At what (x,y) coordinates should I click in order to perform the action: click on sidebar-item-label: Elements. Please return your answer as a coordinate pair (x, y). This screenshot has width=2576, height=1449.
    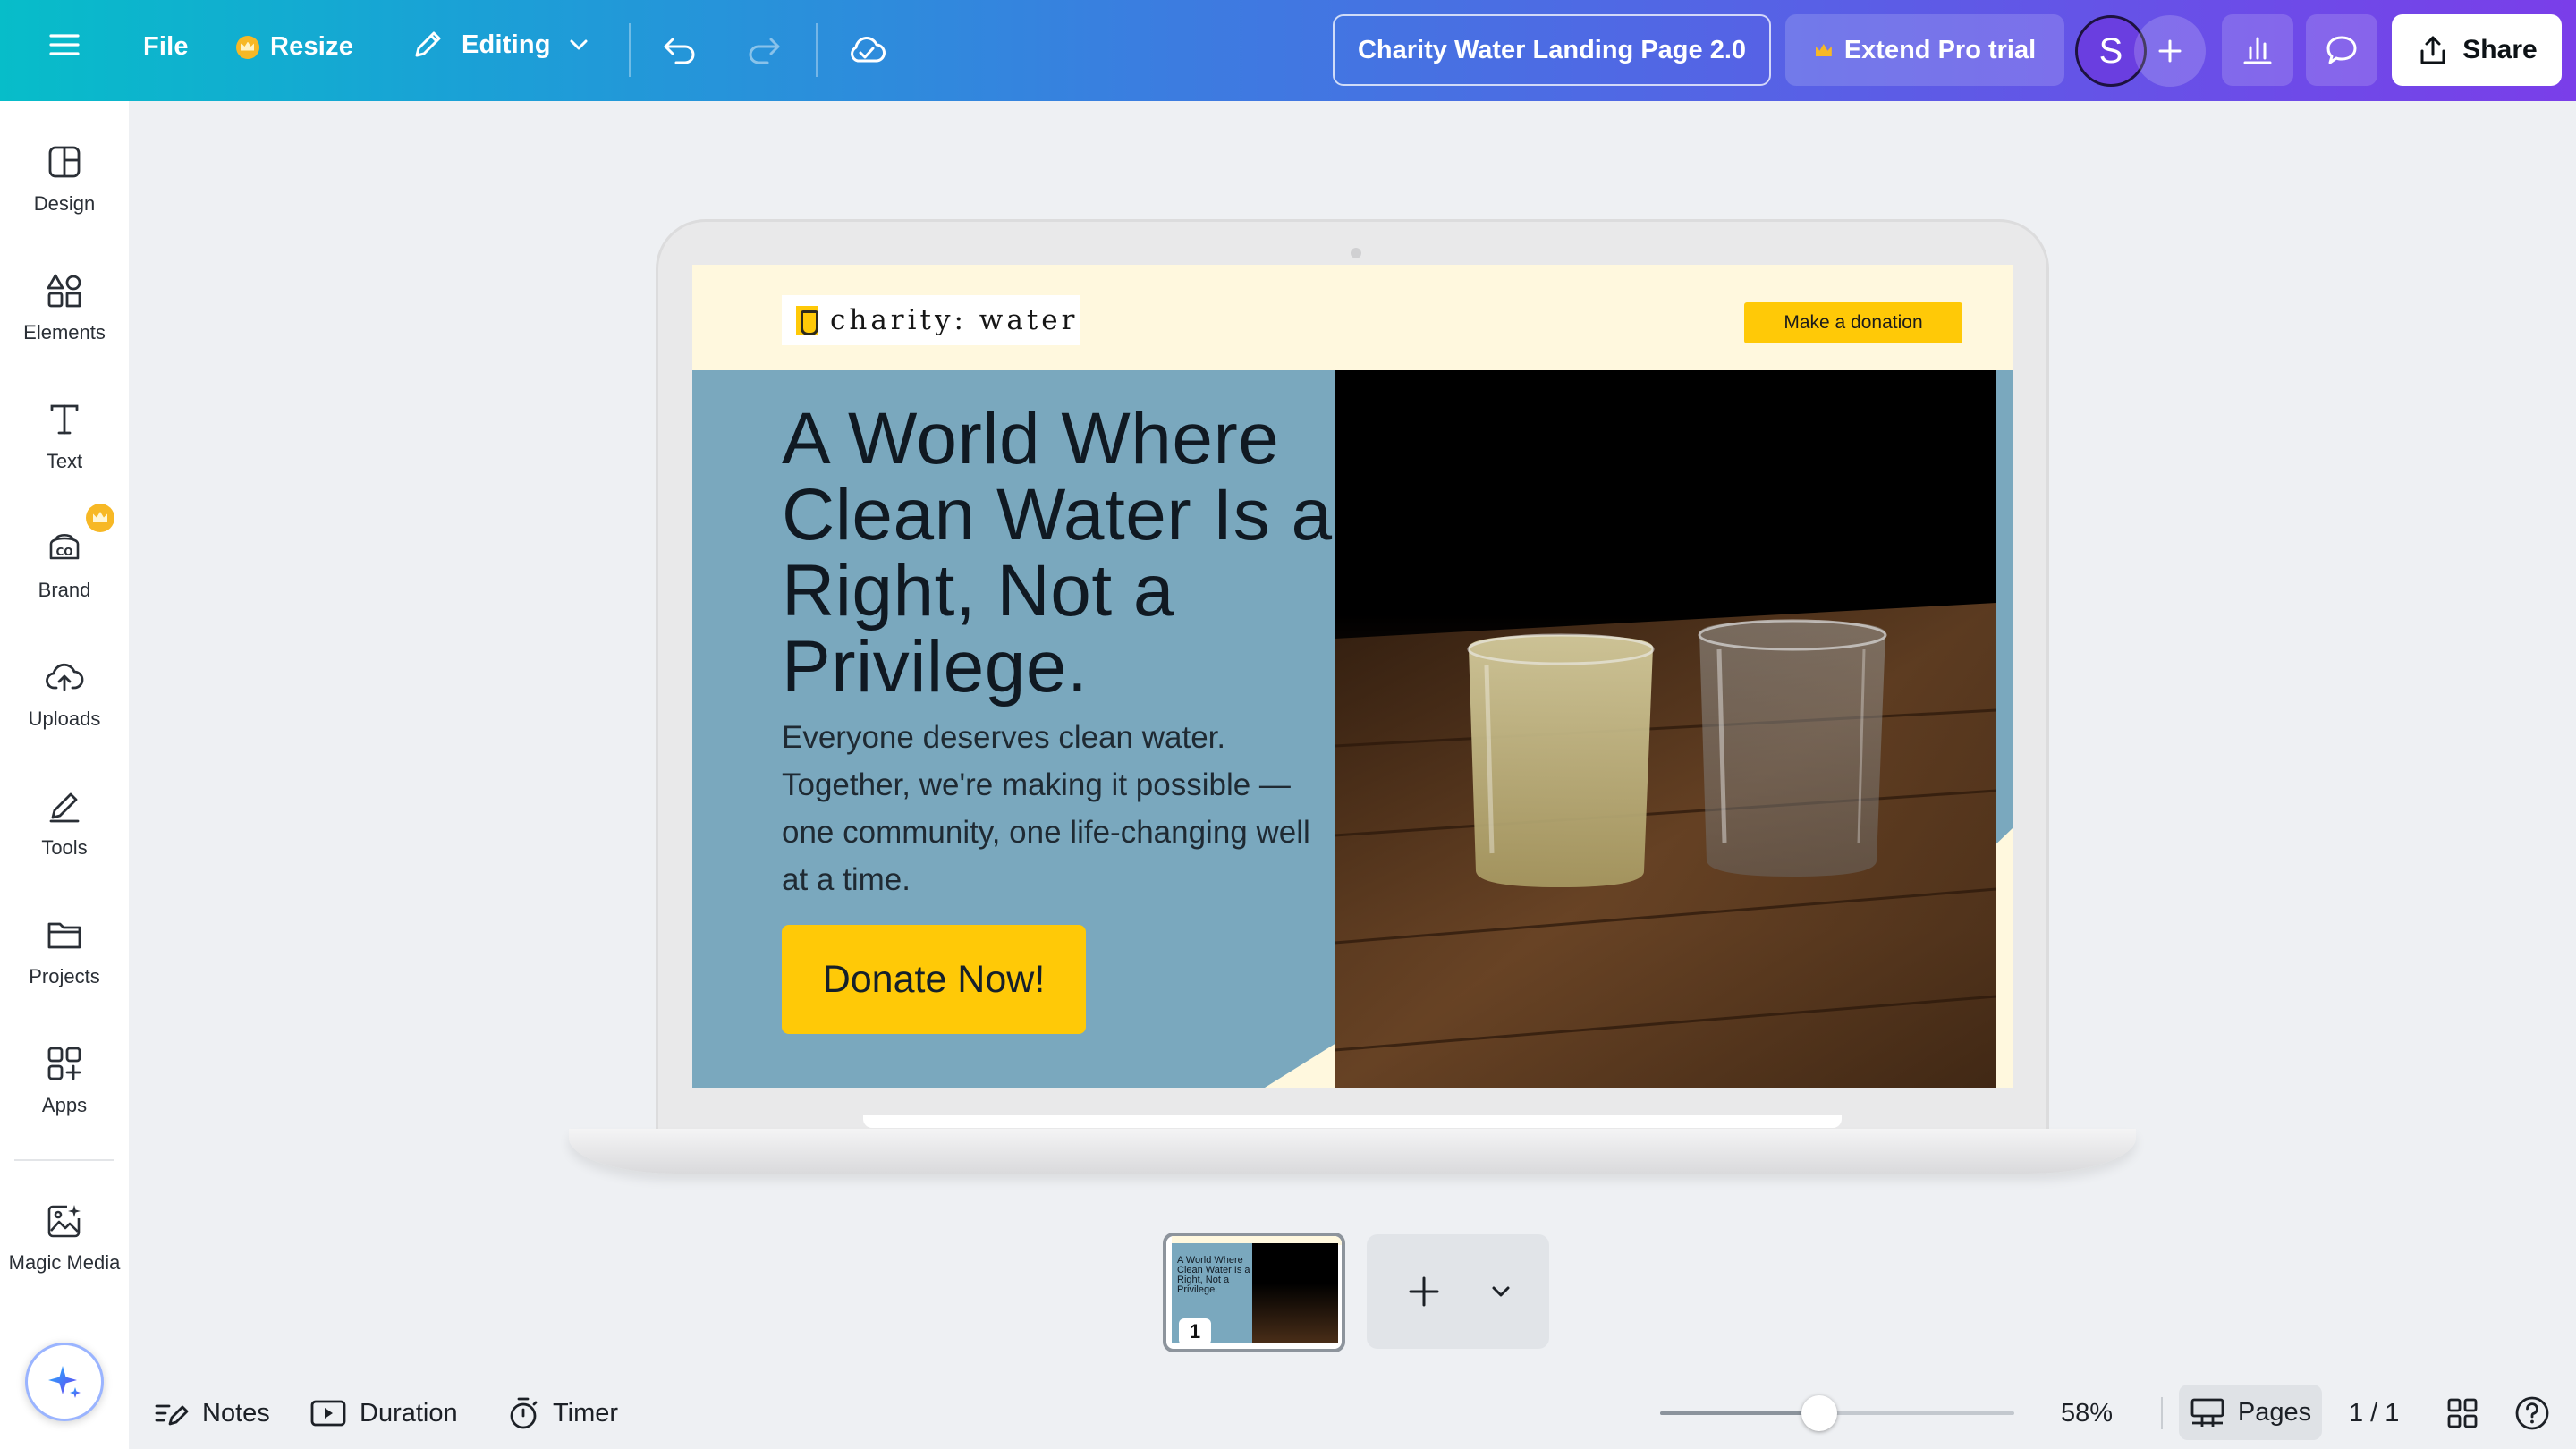
    Looking at the image, I should click on (64, 332).